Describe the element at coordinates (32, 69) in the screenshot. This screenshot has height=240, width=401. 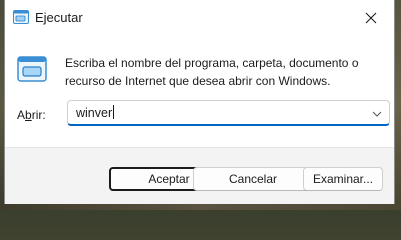
I see `run-program-icon` at that location.